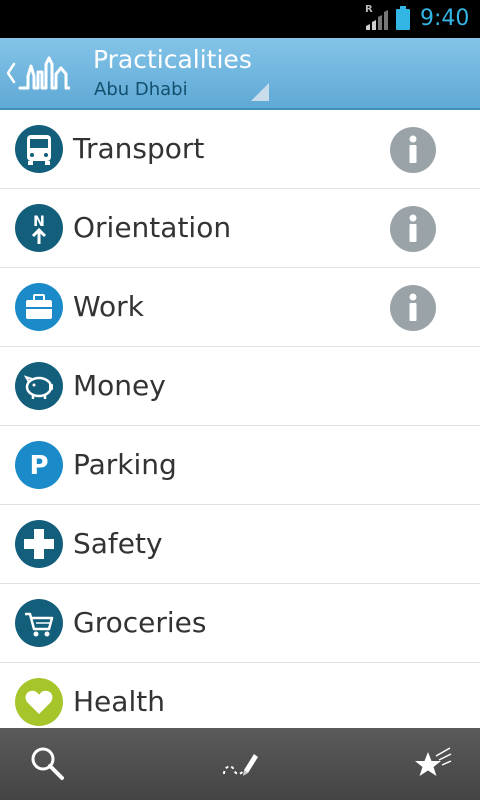  Describe the element at coordinates (240, 623) in the screenshot. I see `list-item-groceries: Groceries` at that location.